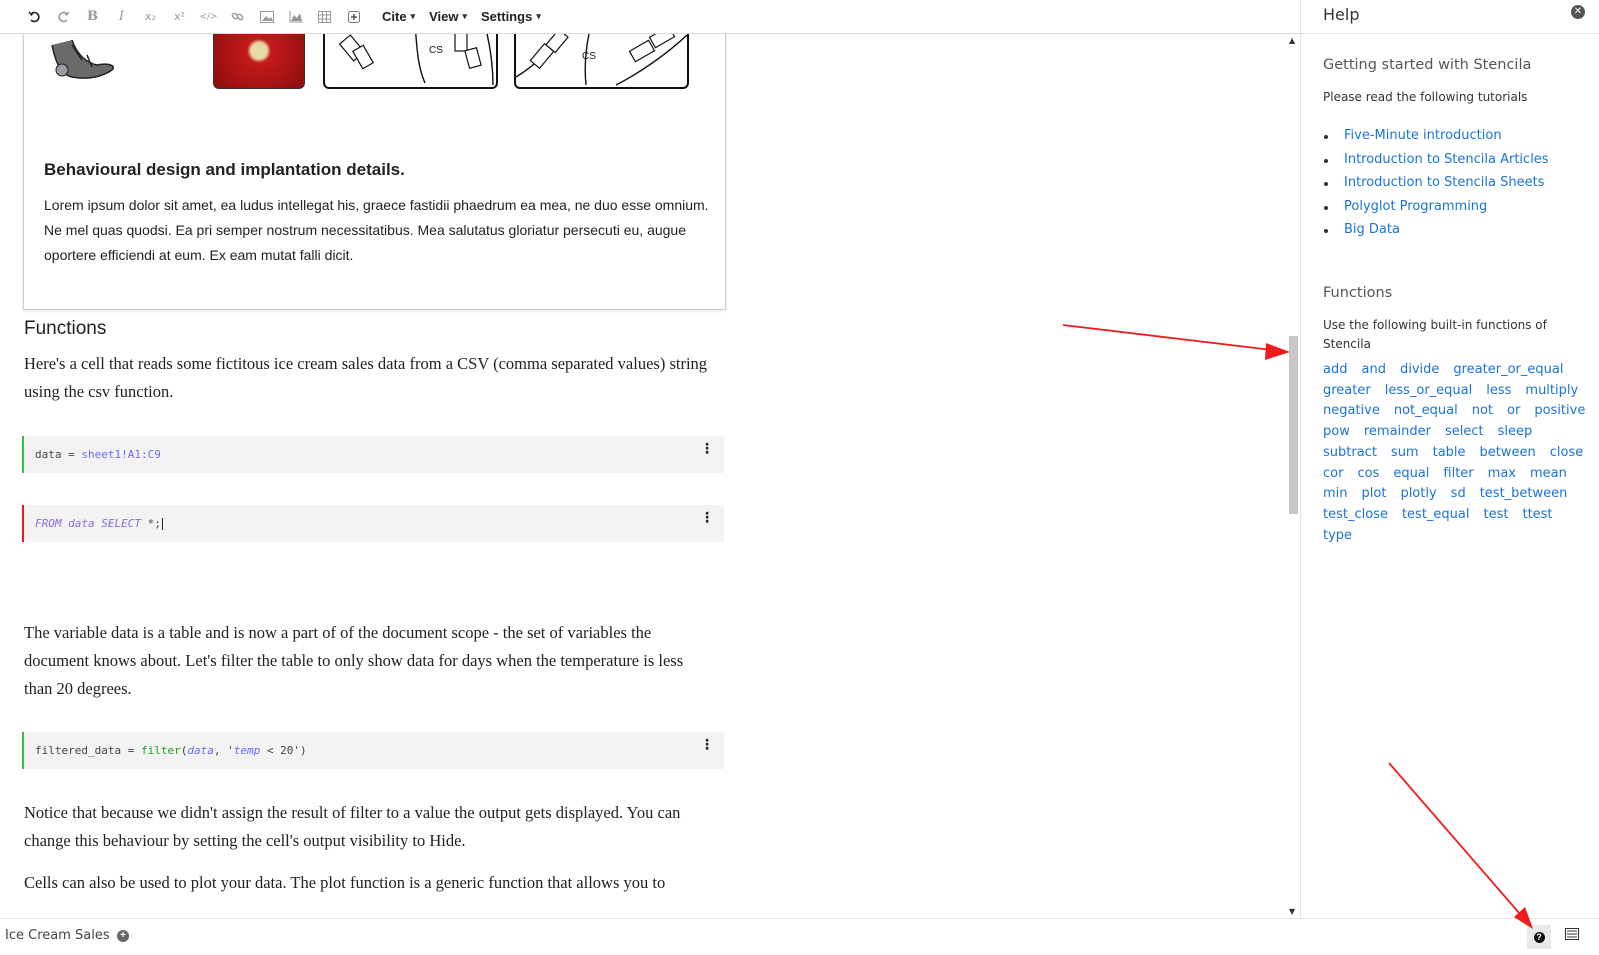 This screenshot has height=955, width=1599. I want to click on function-link: equal, so click(1411, 474).